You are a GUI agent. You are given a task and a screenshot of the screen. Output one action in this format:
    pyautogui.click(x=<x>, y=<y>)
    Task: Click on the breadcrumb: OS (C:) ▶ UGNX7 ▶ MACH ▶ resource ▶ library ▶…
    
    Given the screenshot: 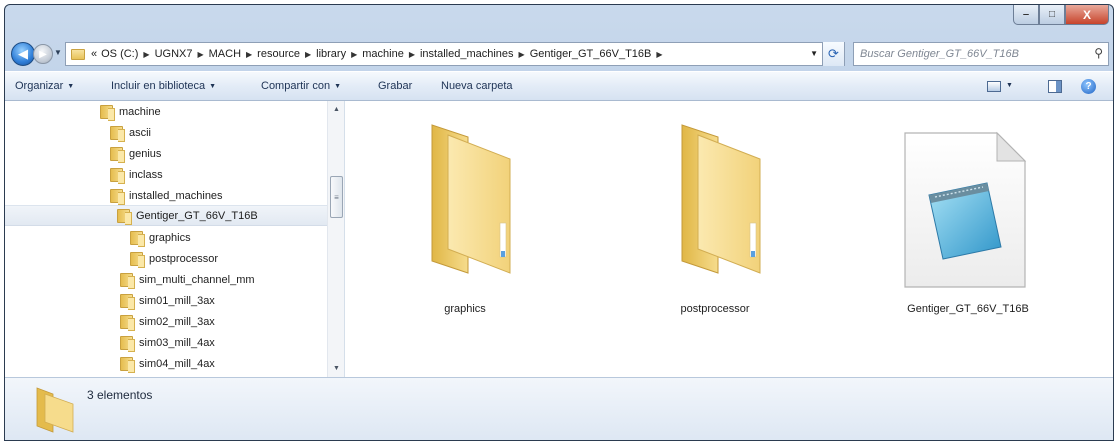 What is the action you would take?
    pyautogui.click(x=384, y=54)
    